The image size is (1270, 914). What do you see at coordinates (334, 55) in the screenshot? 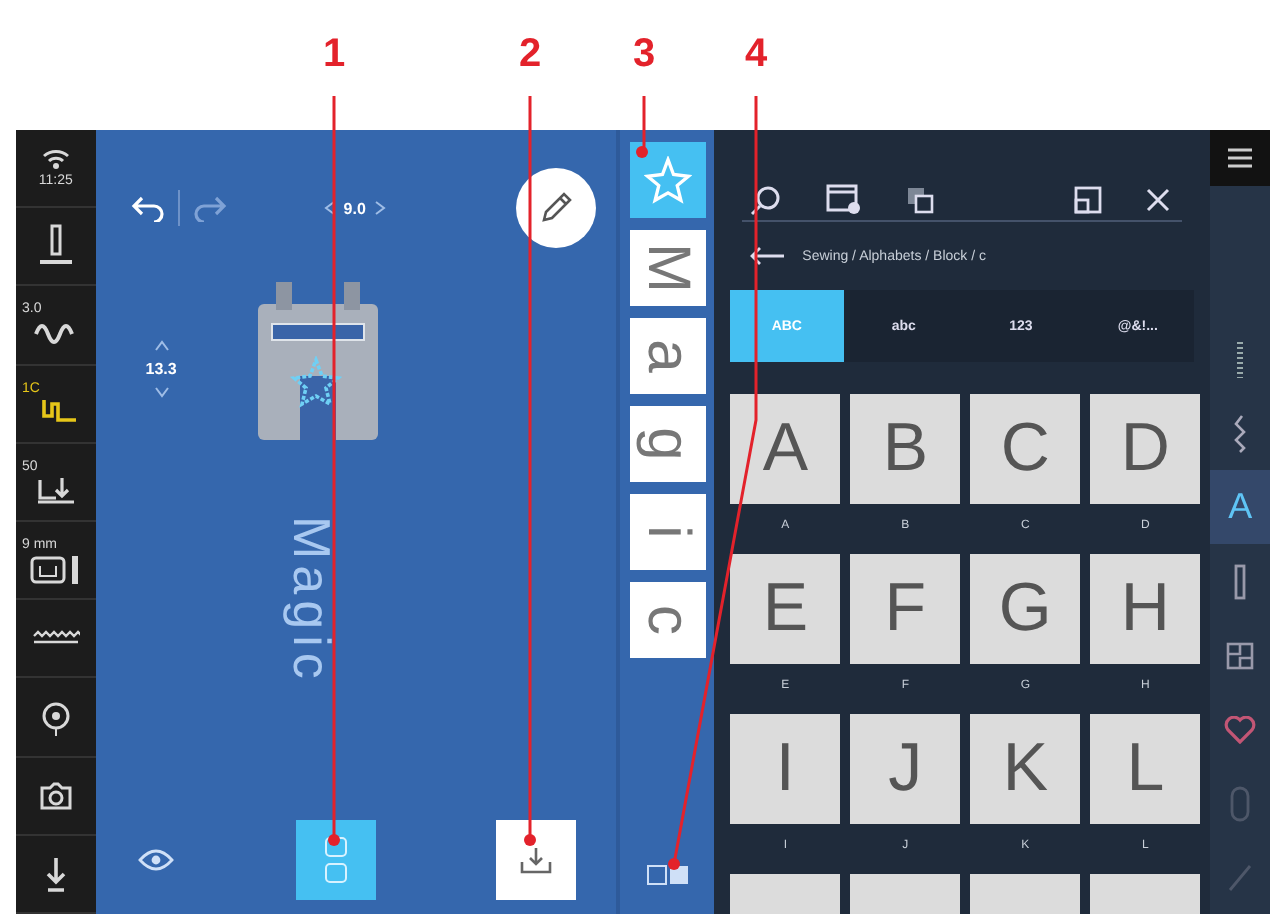
I see `callout-number: 1` at bounding box center [334, 55].